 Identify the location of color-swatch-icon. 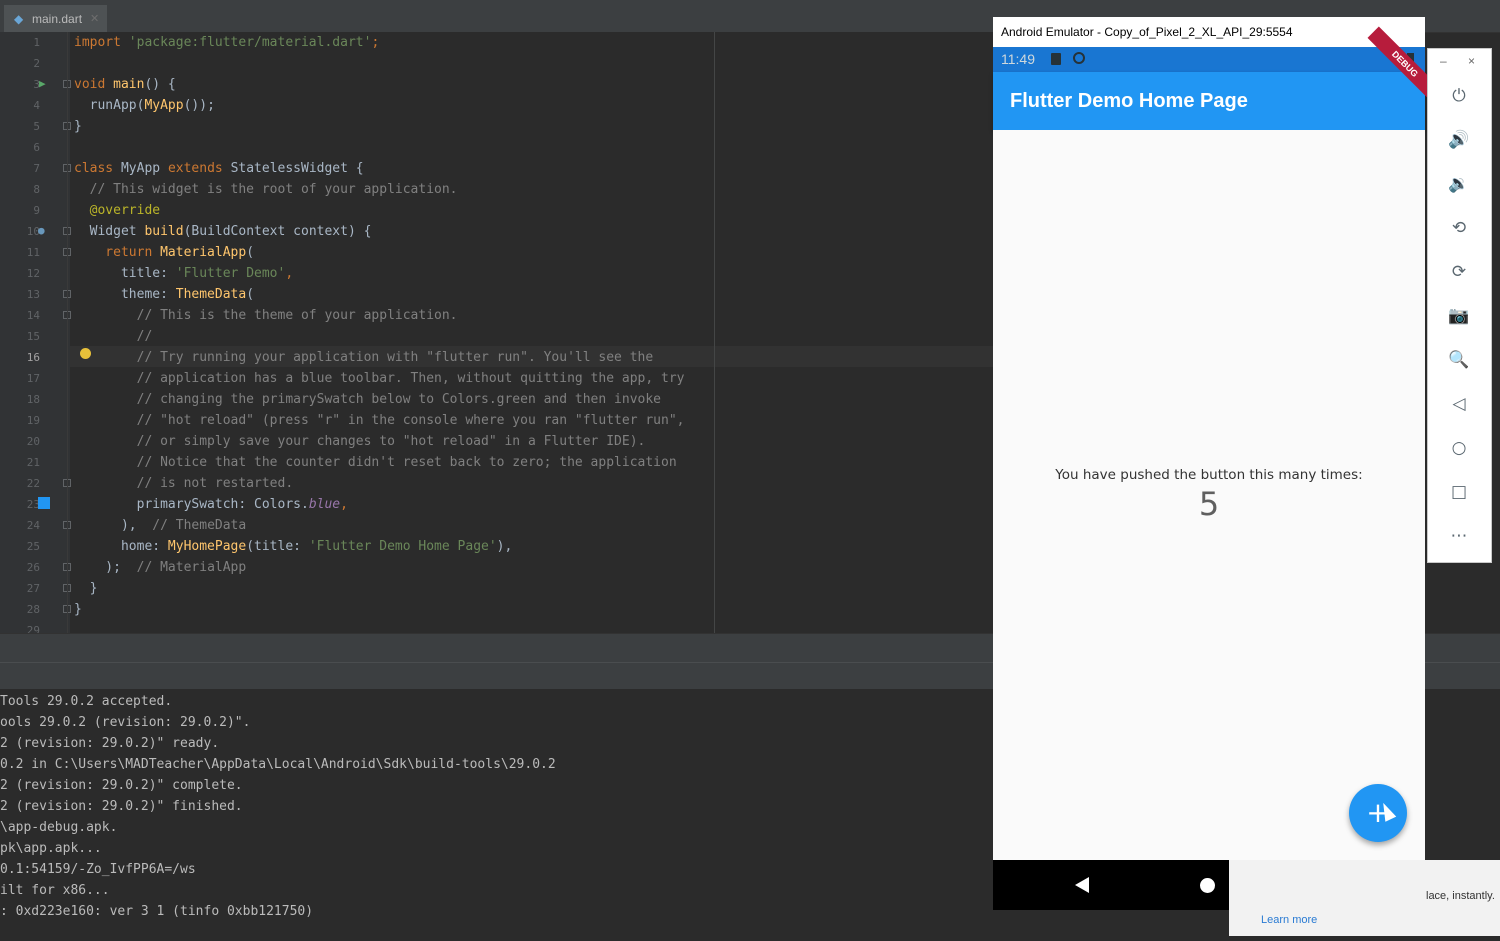
(44, 503).